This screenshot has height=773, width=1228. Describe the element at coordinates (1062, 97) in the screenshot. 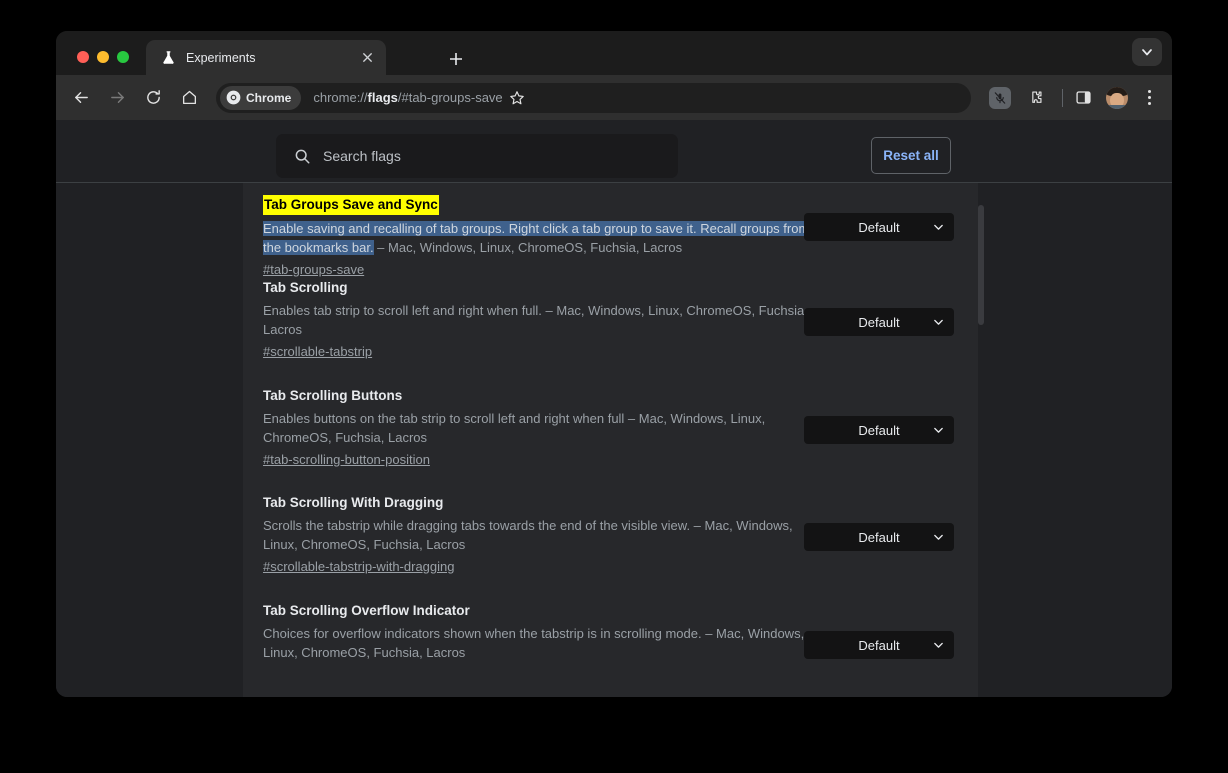

I see `toolbar-divider` at that location.